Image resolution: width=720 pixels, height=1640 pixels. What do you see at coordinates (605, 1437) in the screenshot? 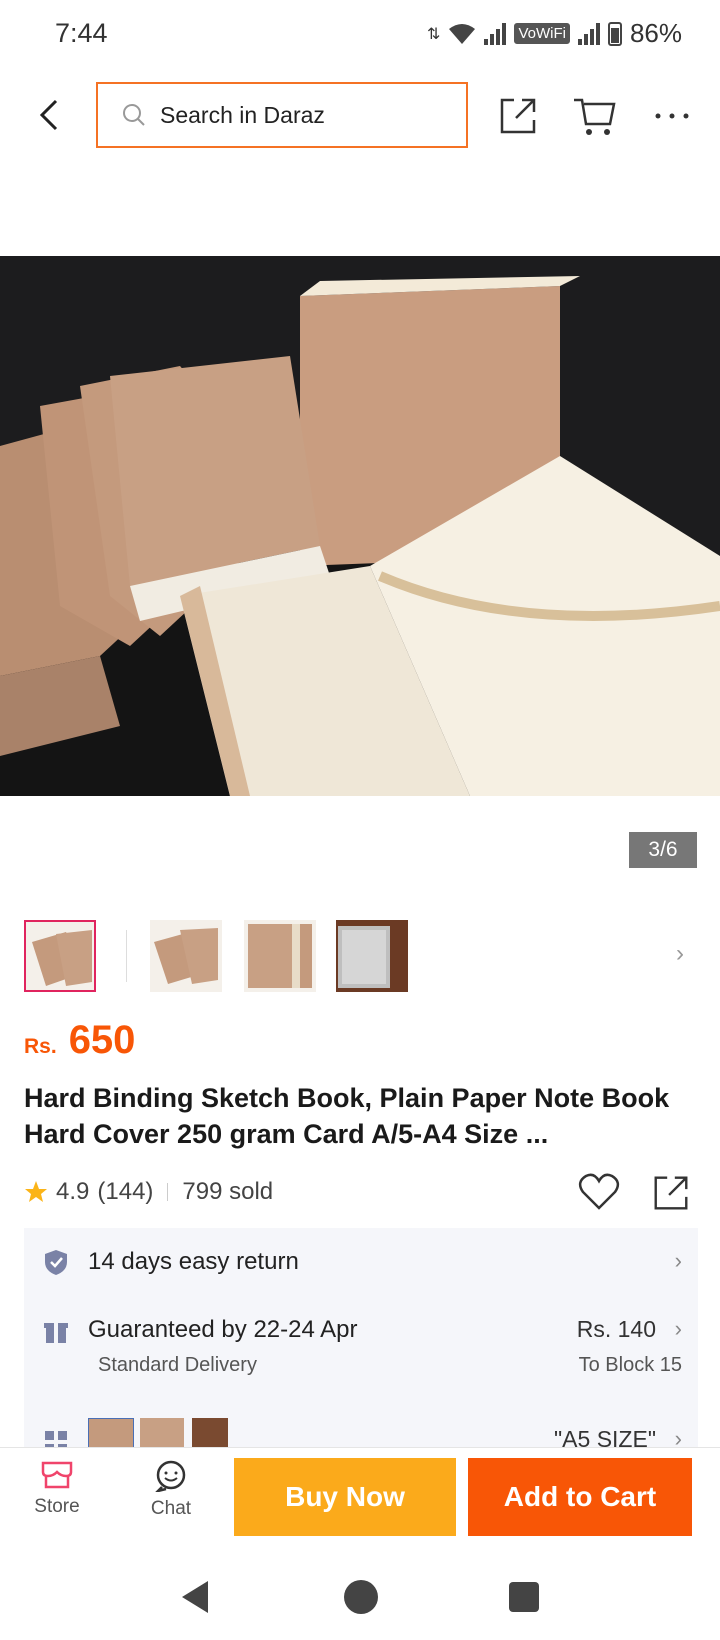
I see `variant-value: "A5 SIZE"` at bounding box center [605, 1437].